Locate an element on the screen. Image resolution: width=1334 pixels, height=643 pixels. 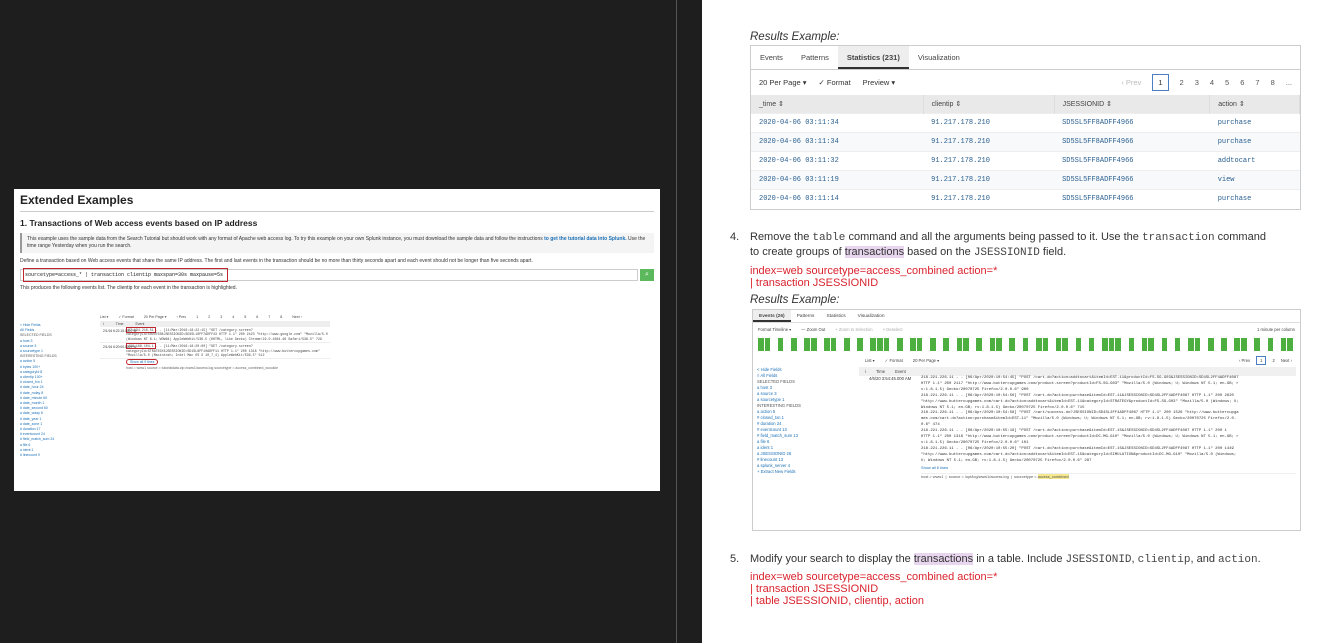
tab-statistics: Statistics (231) is located at coordinates (873, 57).